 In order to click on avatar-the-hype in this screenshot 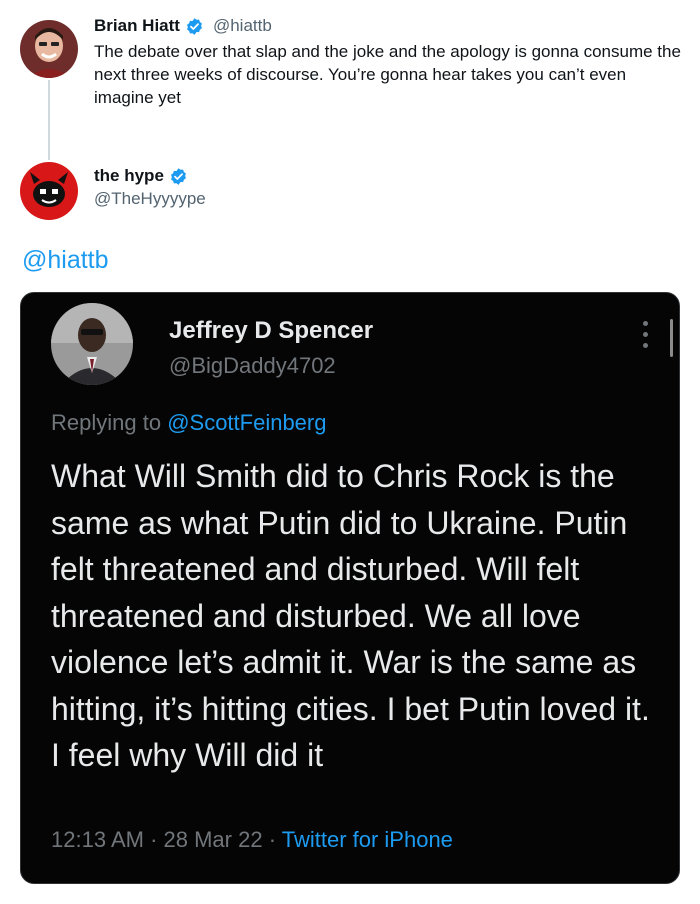, I will do `click(49, 191)`.